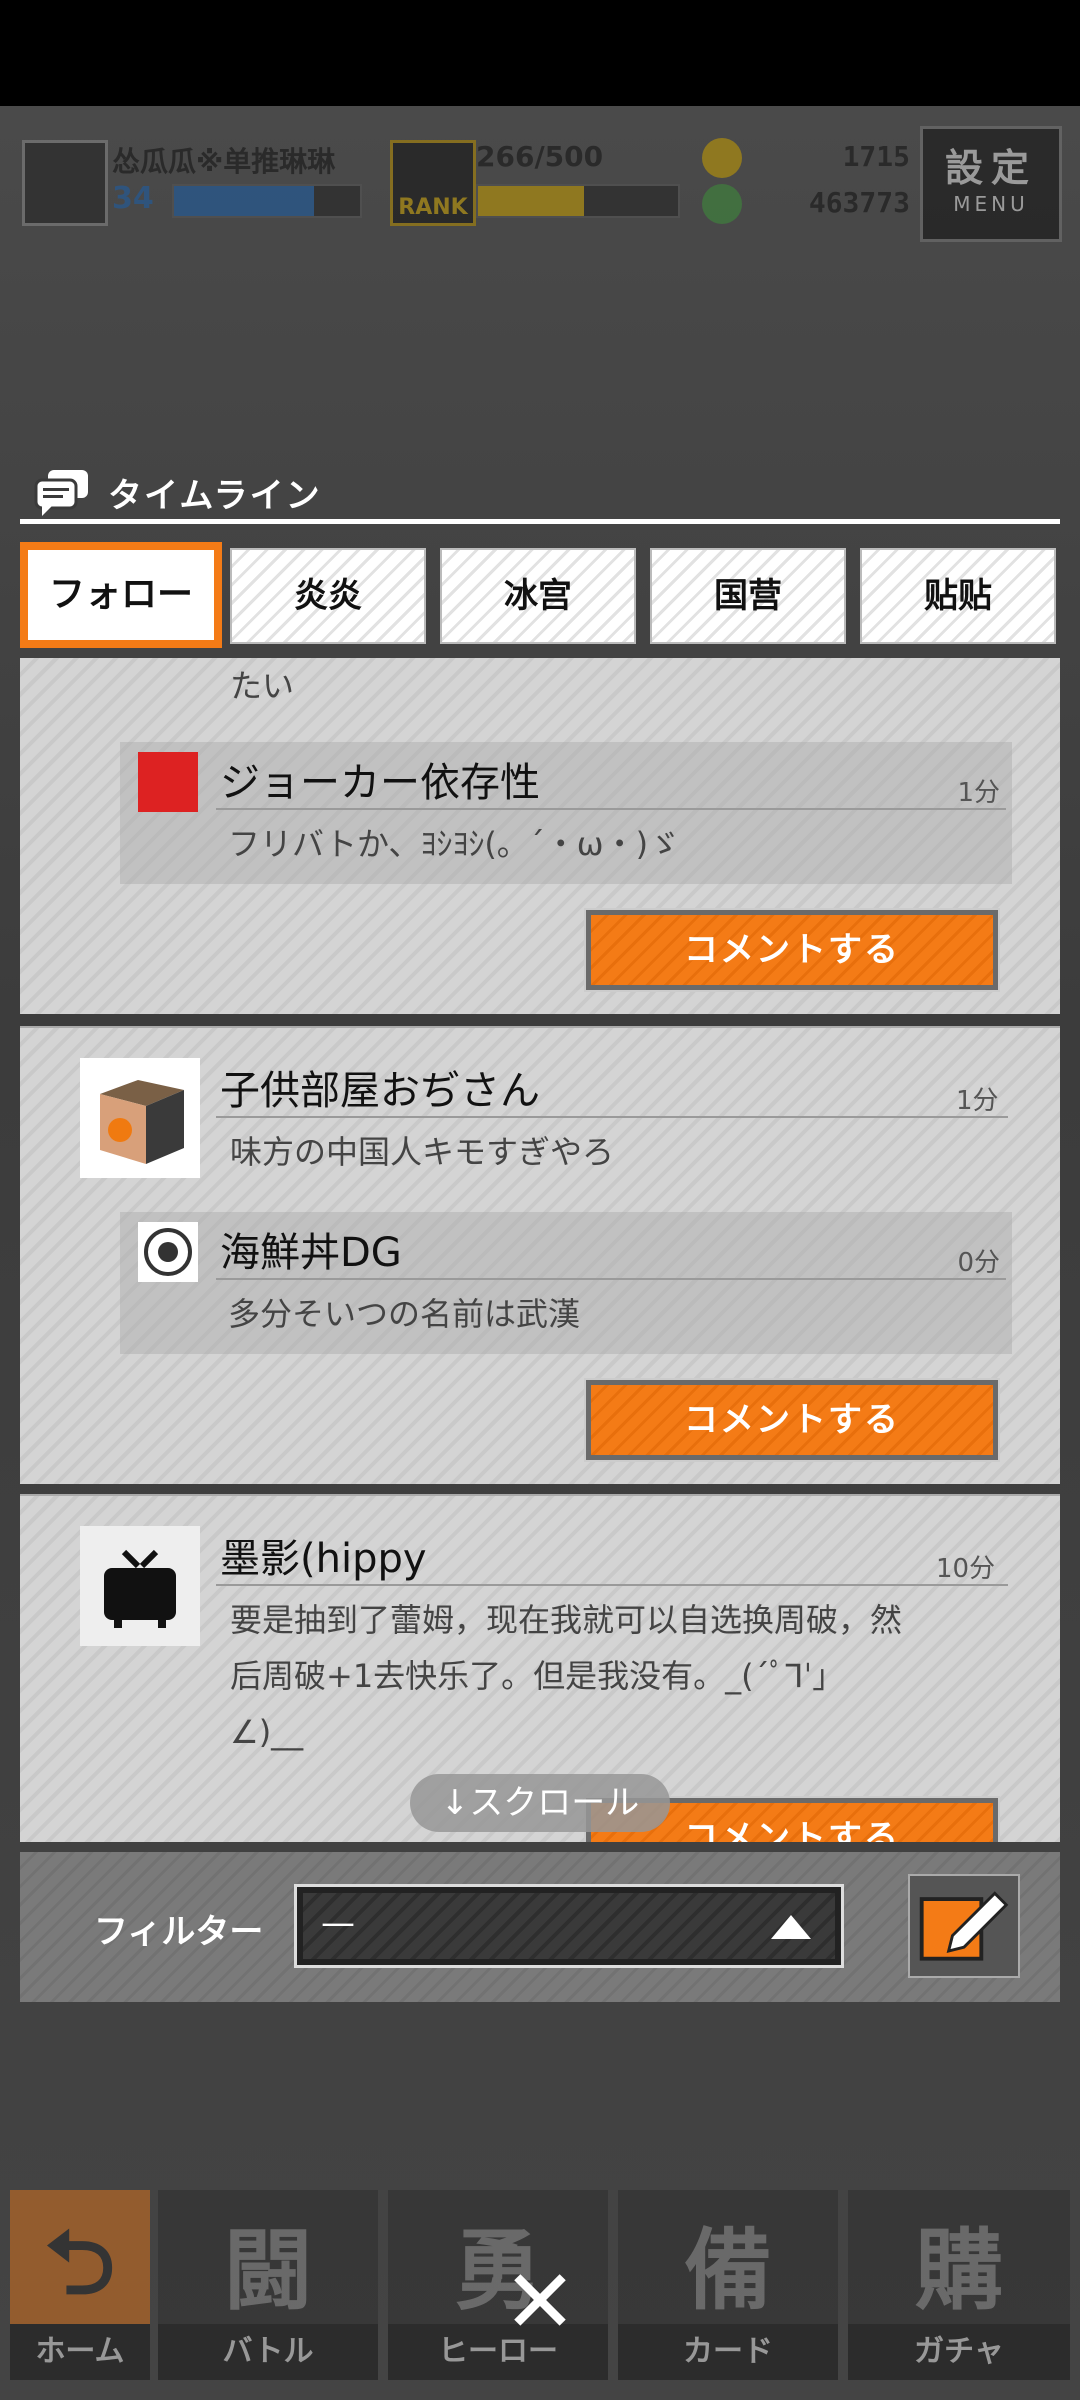 Image resolution: width=1080 pixels, height=2400 pixels. Describe the element at coordinates (121, 595) in the screenshot. I see `tab-follow: フォロー` at that location.